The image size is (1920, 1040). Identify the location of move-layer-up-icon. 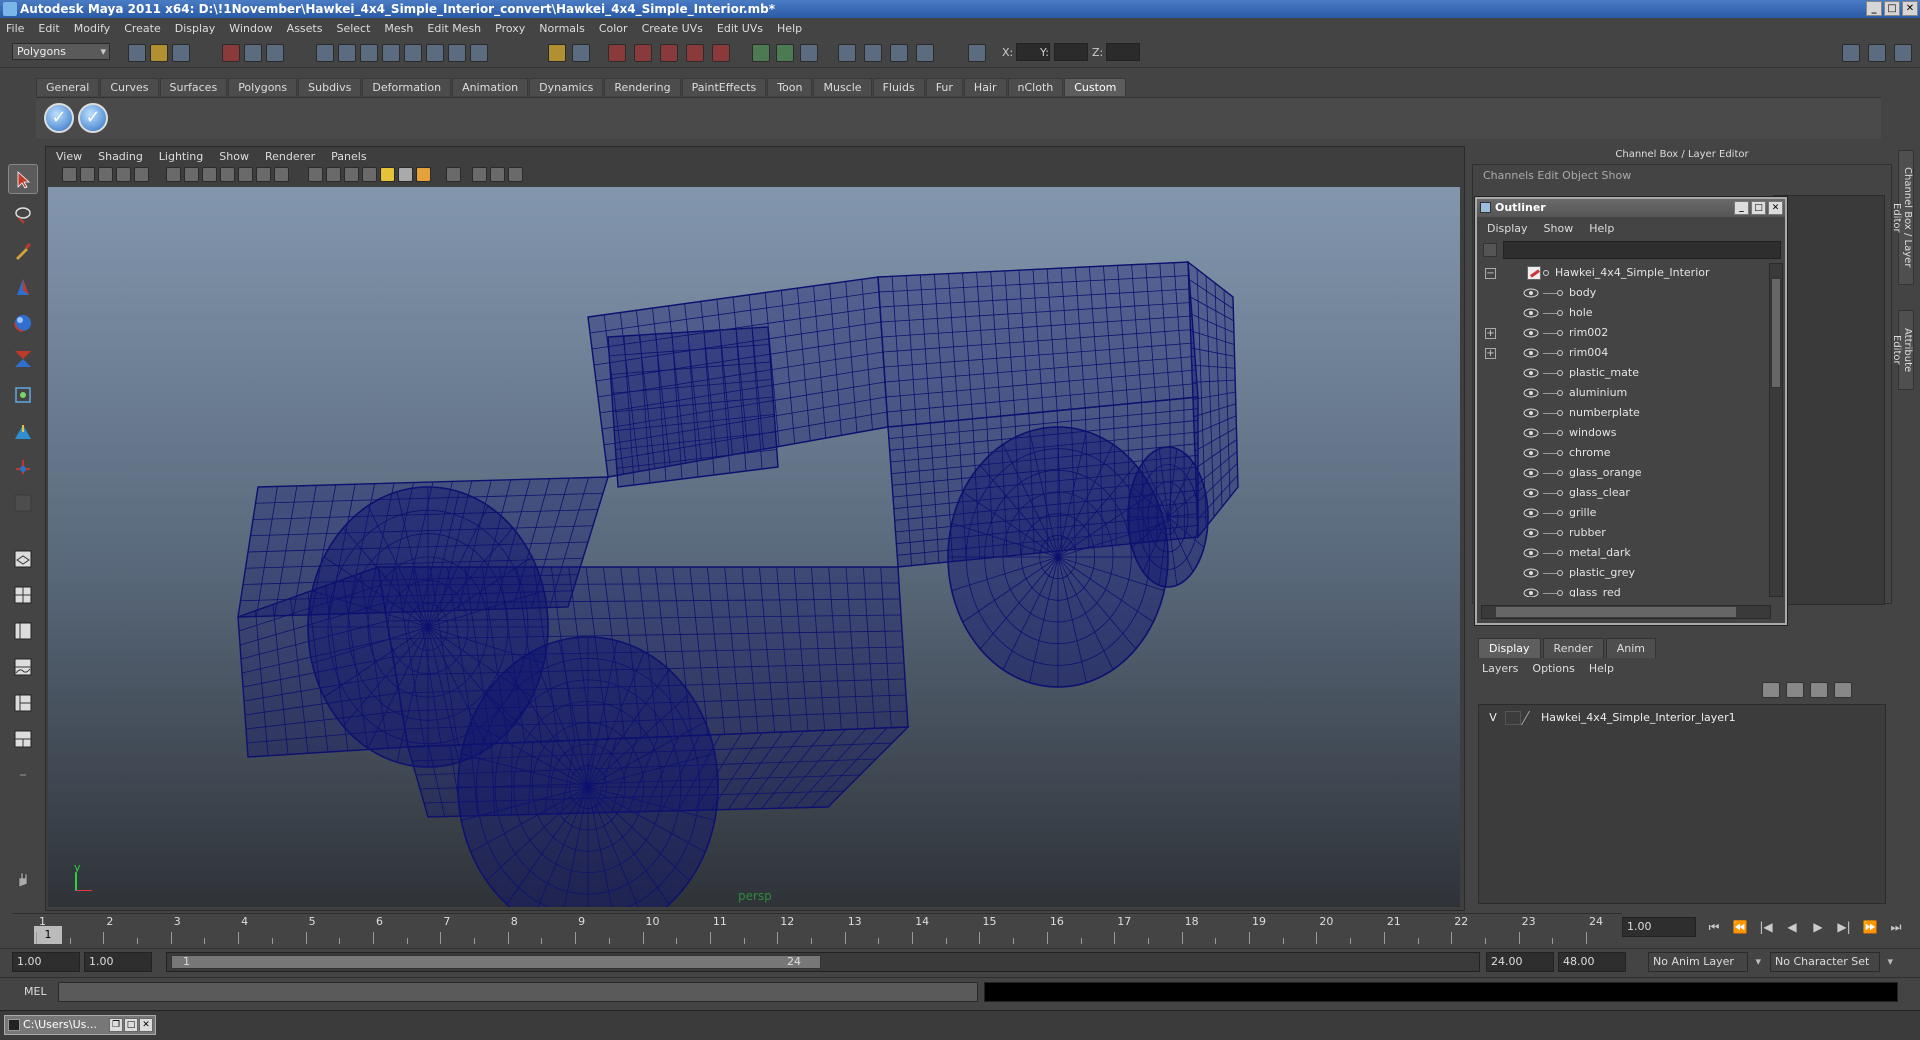
(1771, 690).